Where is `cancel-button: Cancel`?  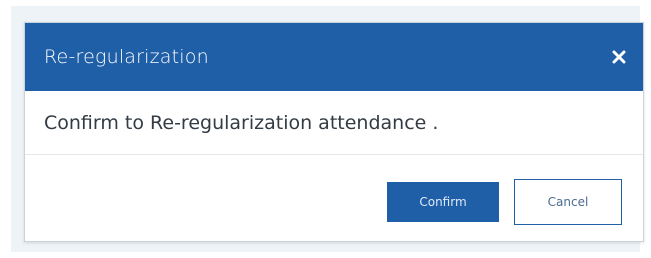
cancel-button: Cancel is located at coordinates (568, 201).